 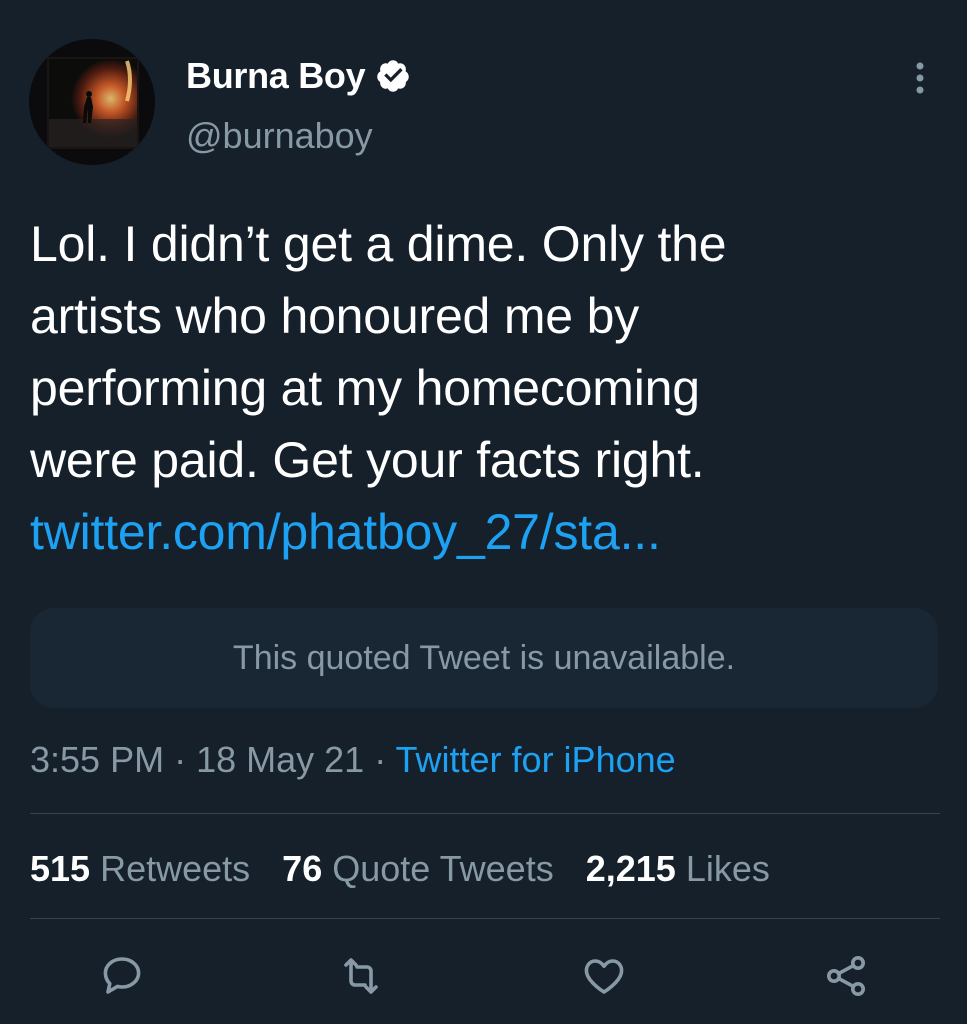 I want to click on more-vertical-icon, so click(x=920, y=78).